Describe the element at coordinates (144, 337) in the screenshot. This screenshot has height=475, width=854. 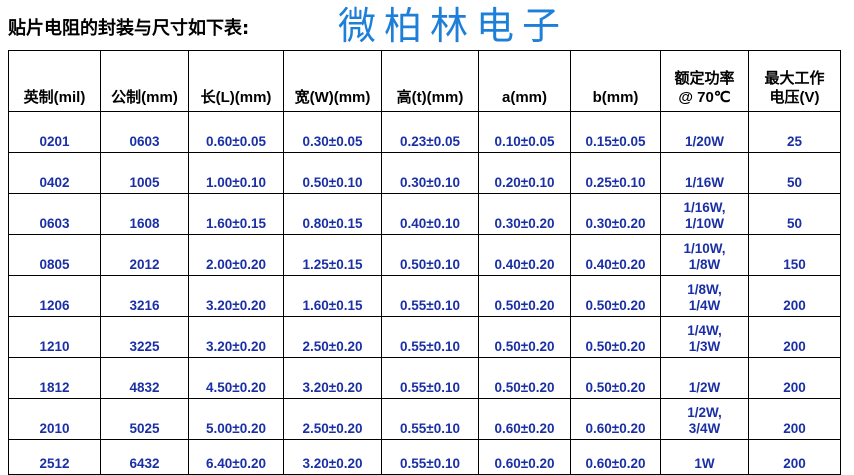
I see `cell-col-metric-code: 3225` at that location.